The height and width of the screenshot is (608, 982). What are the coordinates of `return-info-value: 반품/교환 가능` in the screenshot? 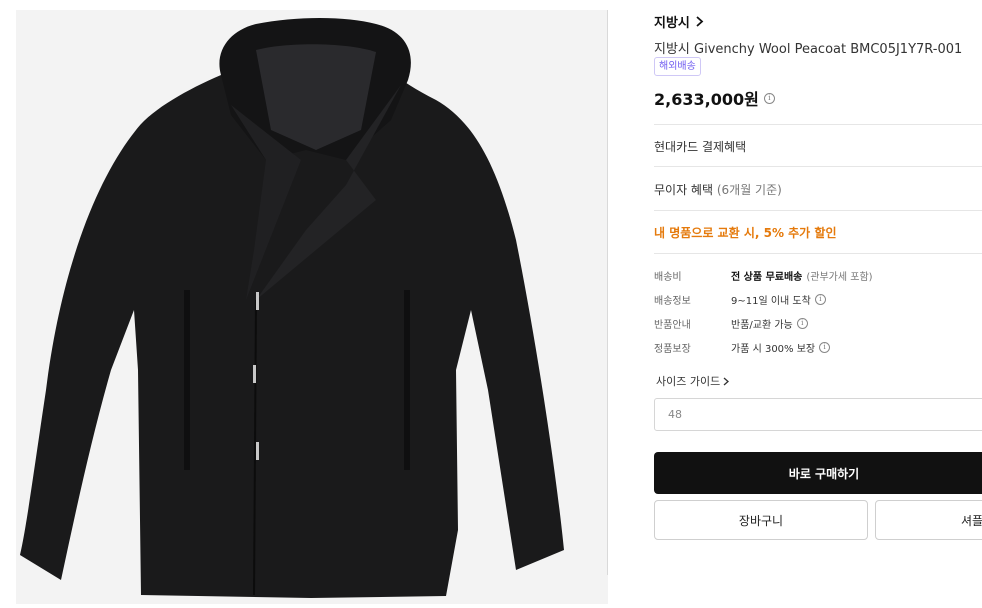 It's located at (762, 325).